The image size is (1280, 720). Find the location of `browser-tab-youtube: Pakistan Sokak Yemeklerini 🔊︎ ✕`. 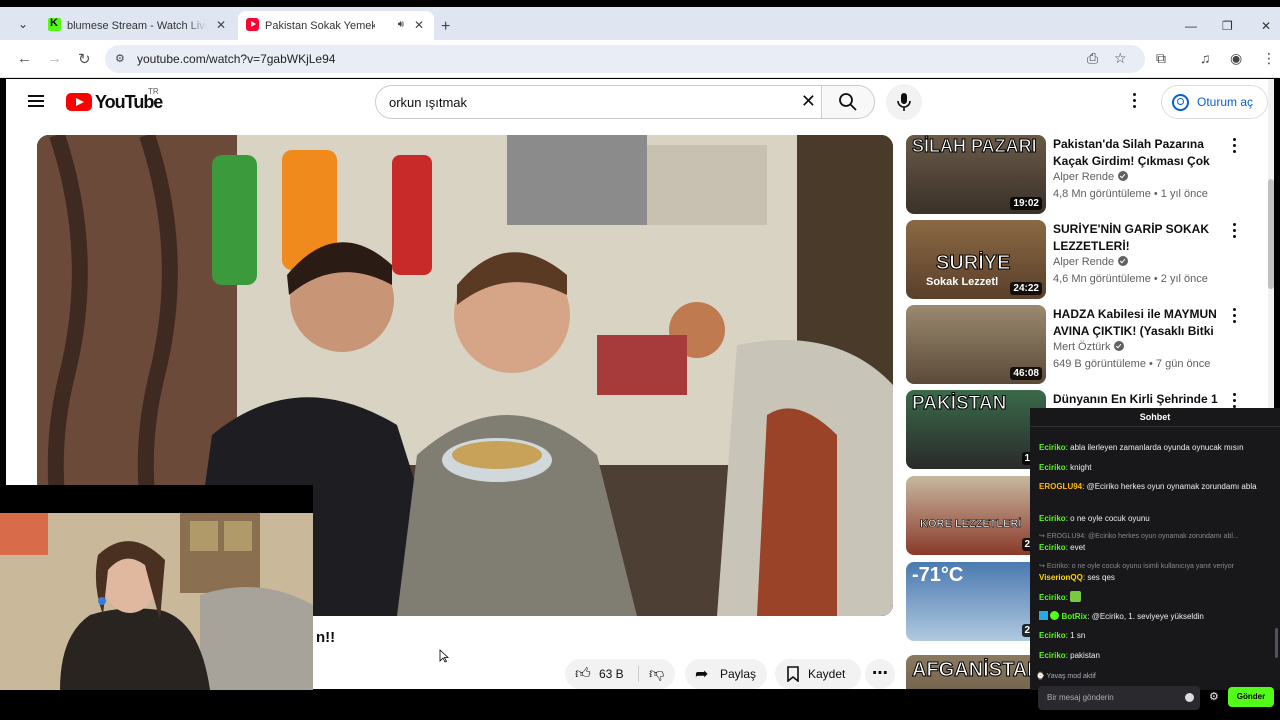

browser-tab-youtube: Pakistan Sokak Yemeklerini 🔊︎ ✕ is located at coordinates (336, 25).